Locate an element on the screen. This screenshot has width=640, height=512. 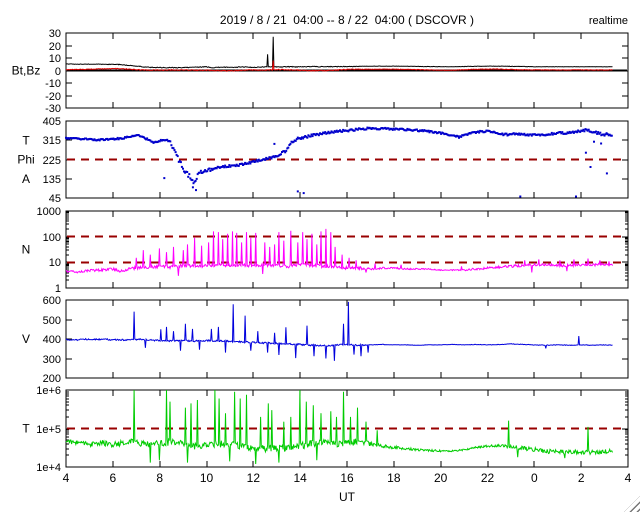
ytick-label: 405 is located at coordinates (52, 122).